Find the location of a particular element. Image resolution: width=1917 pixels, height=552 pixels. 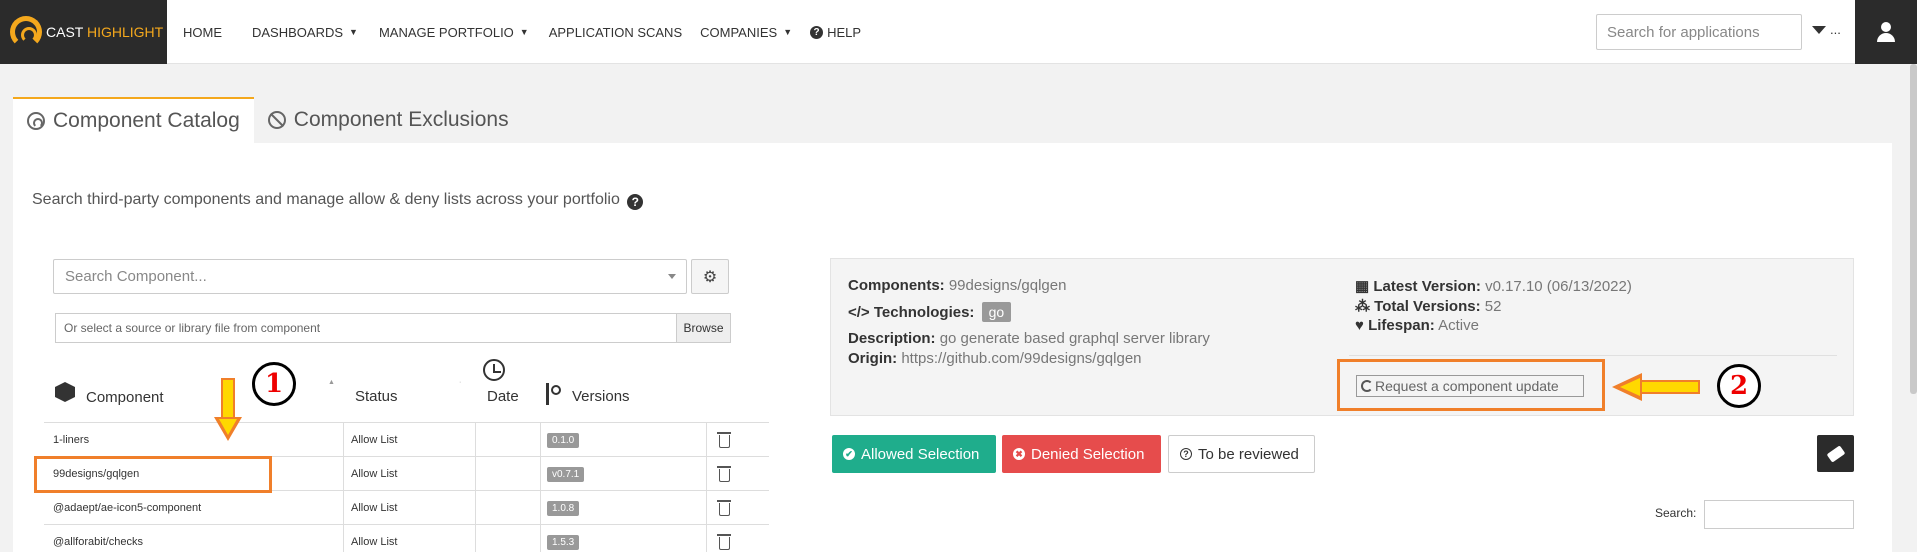

calendar-icon: ▦ is located at coordinates (1362, 286).